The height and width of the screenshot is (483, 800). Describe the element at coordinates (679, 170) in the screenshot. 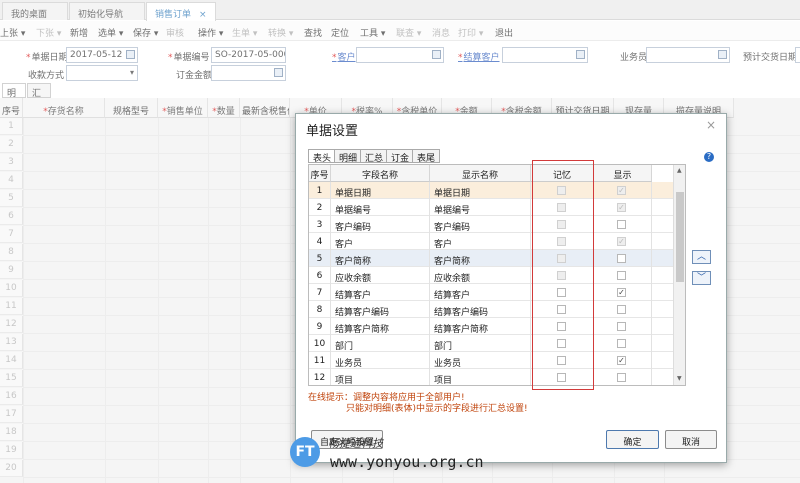

I see `scroll-up-icon: ▲` at that location.